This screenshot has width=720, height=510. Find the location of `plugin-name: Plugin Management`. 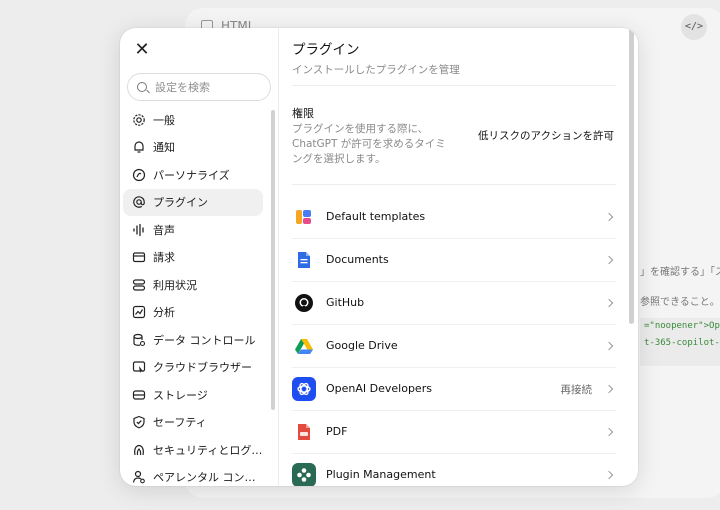

plugin-name: Plugin Management is located at coordinates (381, 474).